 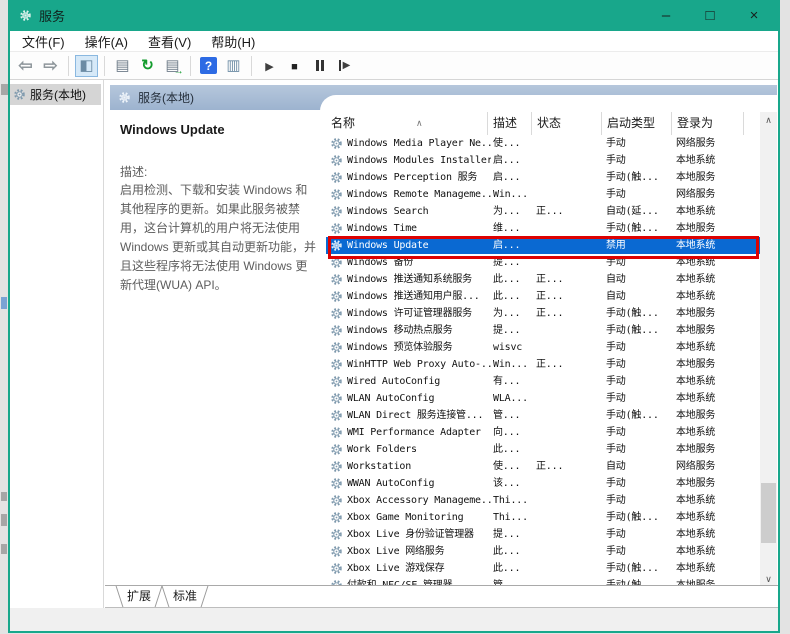 I want to click on properties-button, so click(x=122, y=66).